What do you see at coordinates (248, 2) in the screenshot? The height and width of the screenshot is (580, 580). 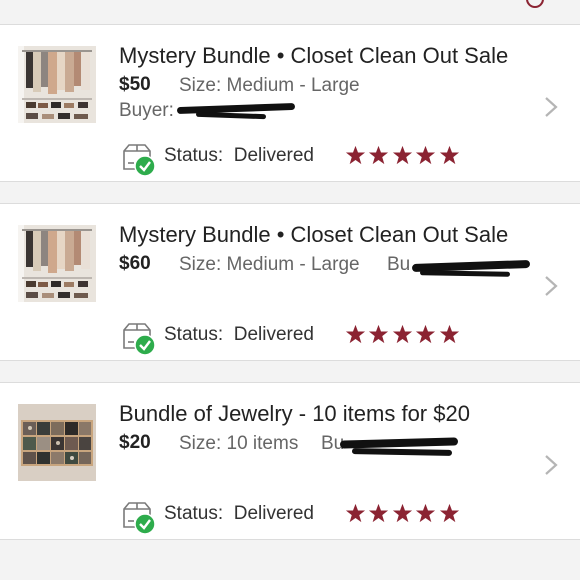 I see `header-title-fragment` at bounding box center [248, 2].